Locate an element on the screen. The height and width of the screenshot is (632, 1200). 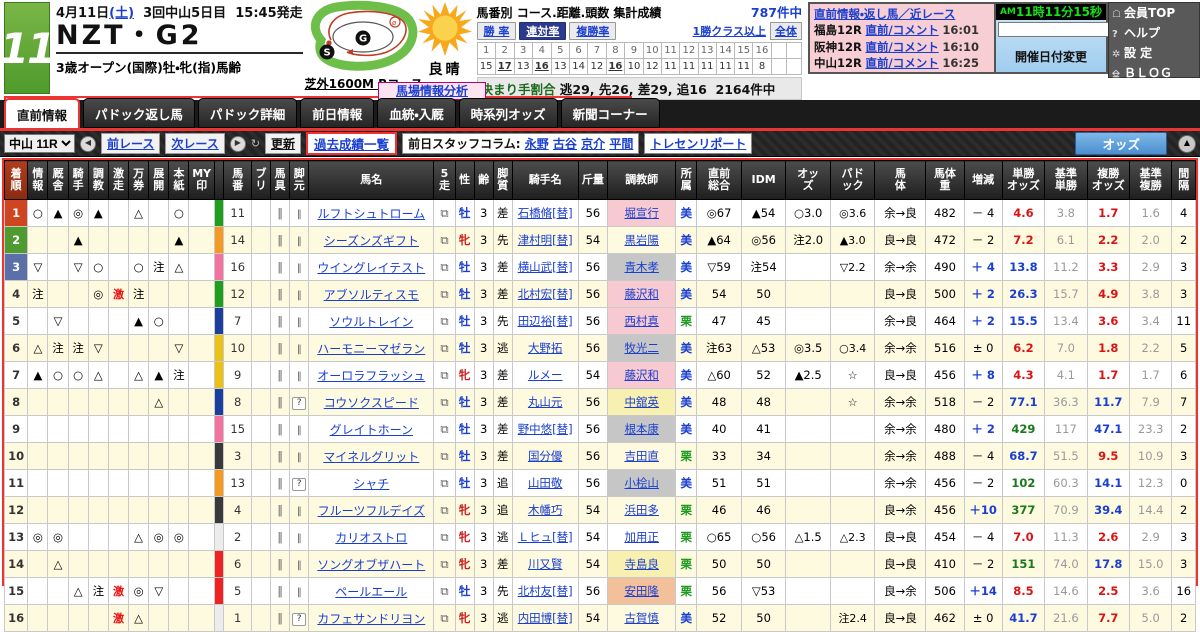
horse-name: オーロラフラッシュ is located at coordinates (371, 375).